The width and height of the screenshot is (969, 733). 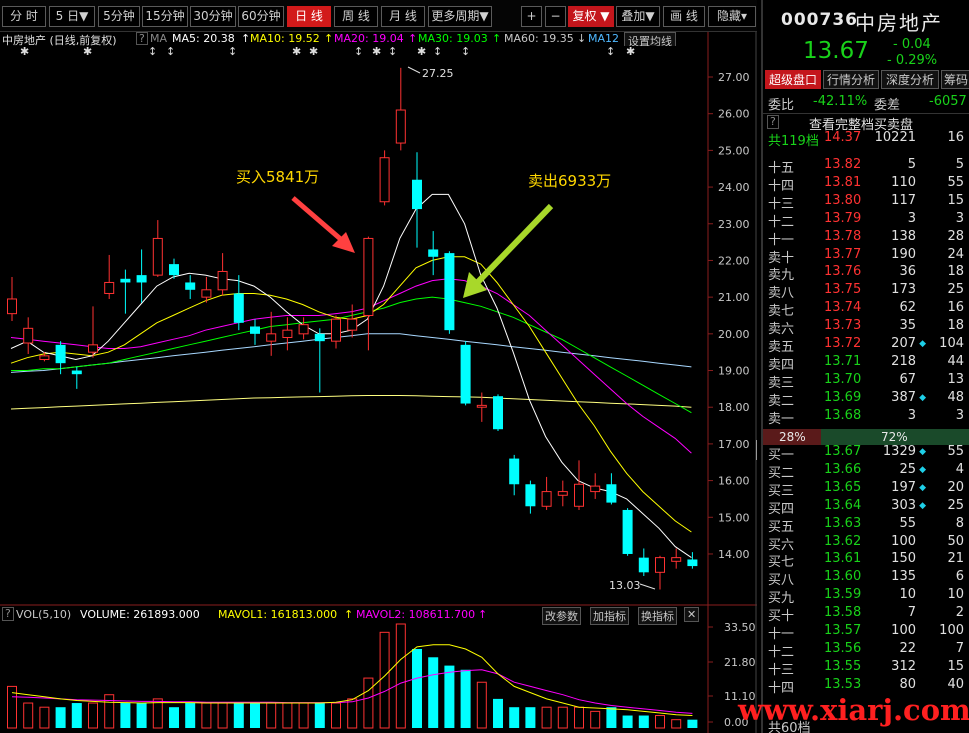 I want to click on period-monthly-button: 月 线, so click(x=403, y=16).